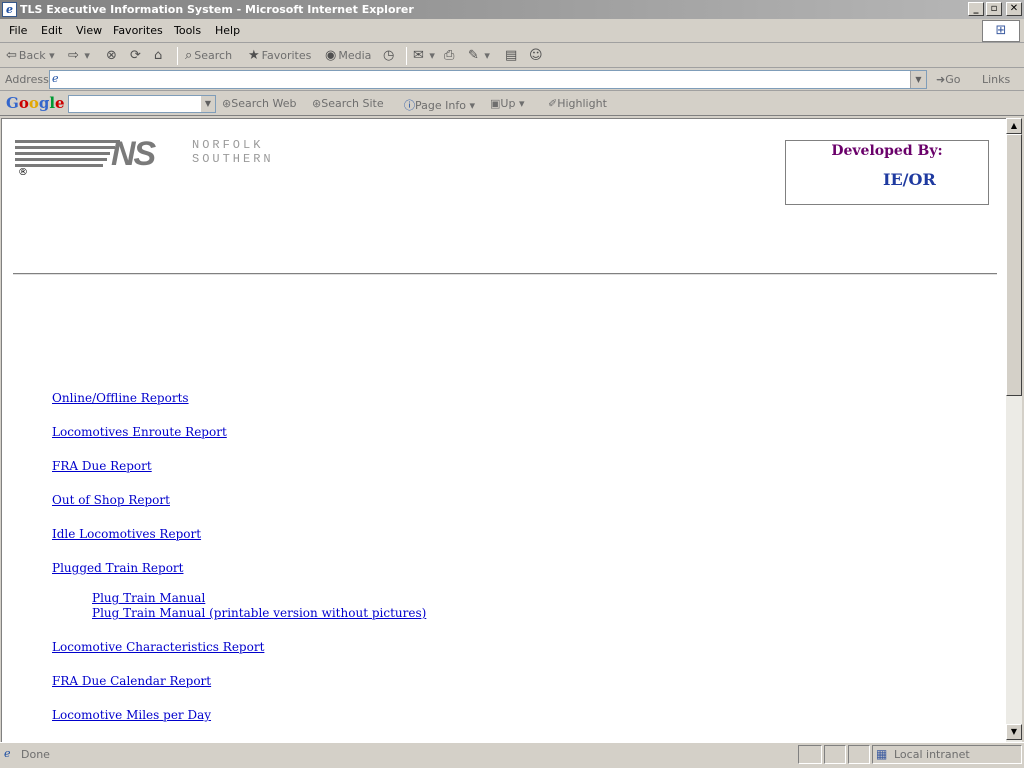 Image resolution: width=1024 pixels, height=768 pixels. Describe the element at coordinates (887, 151) in the screenshot. I see `developed-by-label: Developed By:` at that location.